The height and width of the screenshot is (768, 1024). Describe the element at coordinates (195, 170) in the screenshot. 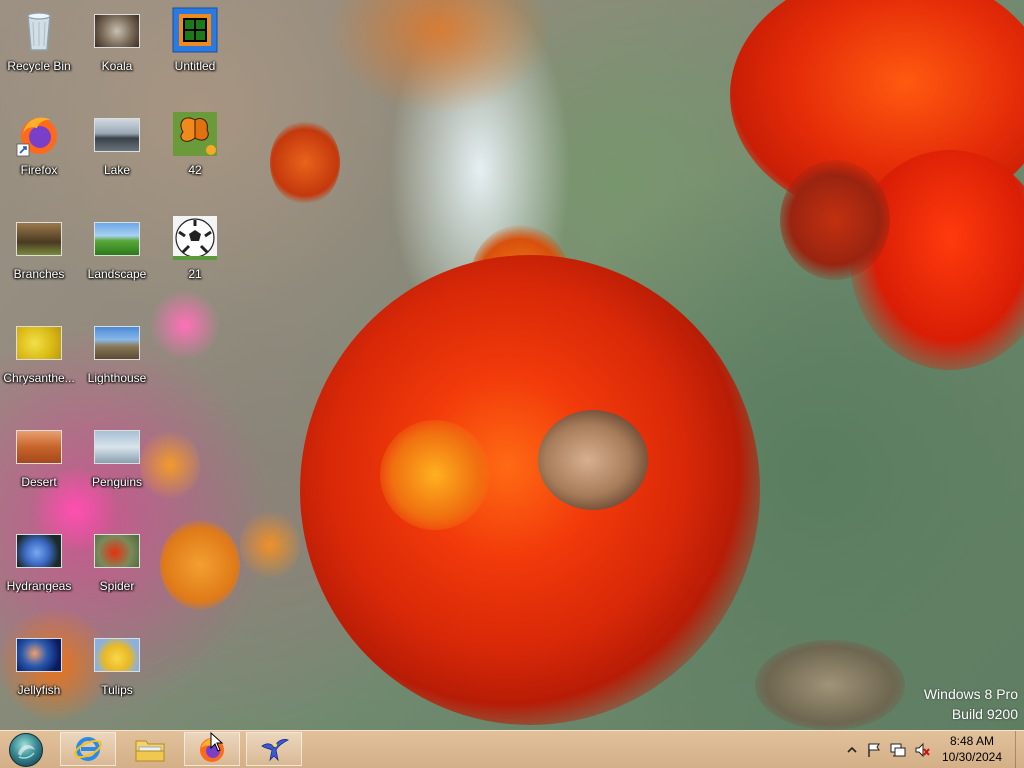

I see `desktop-icon-label: 42` at that location.